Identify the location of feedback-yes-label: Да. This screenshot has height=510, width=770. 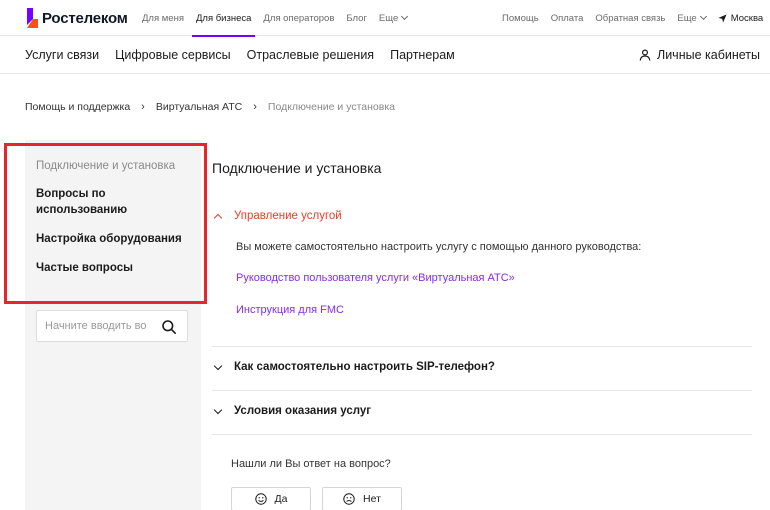
(281, 499).